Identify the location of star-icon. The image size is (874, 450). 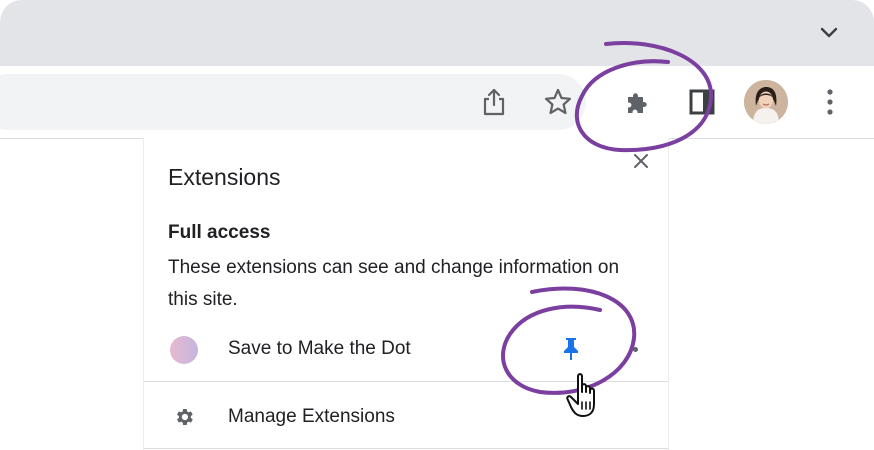
(558, 101).